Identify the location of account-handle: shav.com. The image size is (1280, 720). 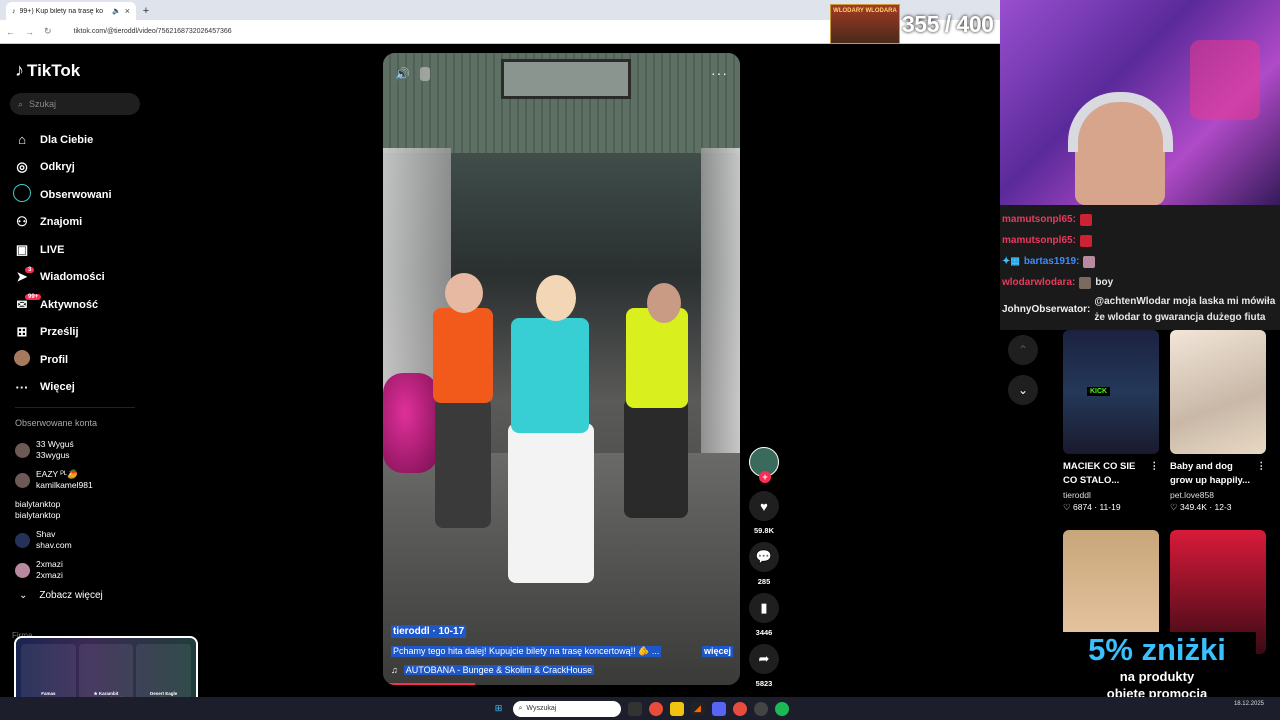
(54, 545).